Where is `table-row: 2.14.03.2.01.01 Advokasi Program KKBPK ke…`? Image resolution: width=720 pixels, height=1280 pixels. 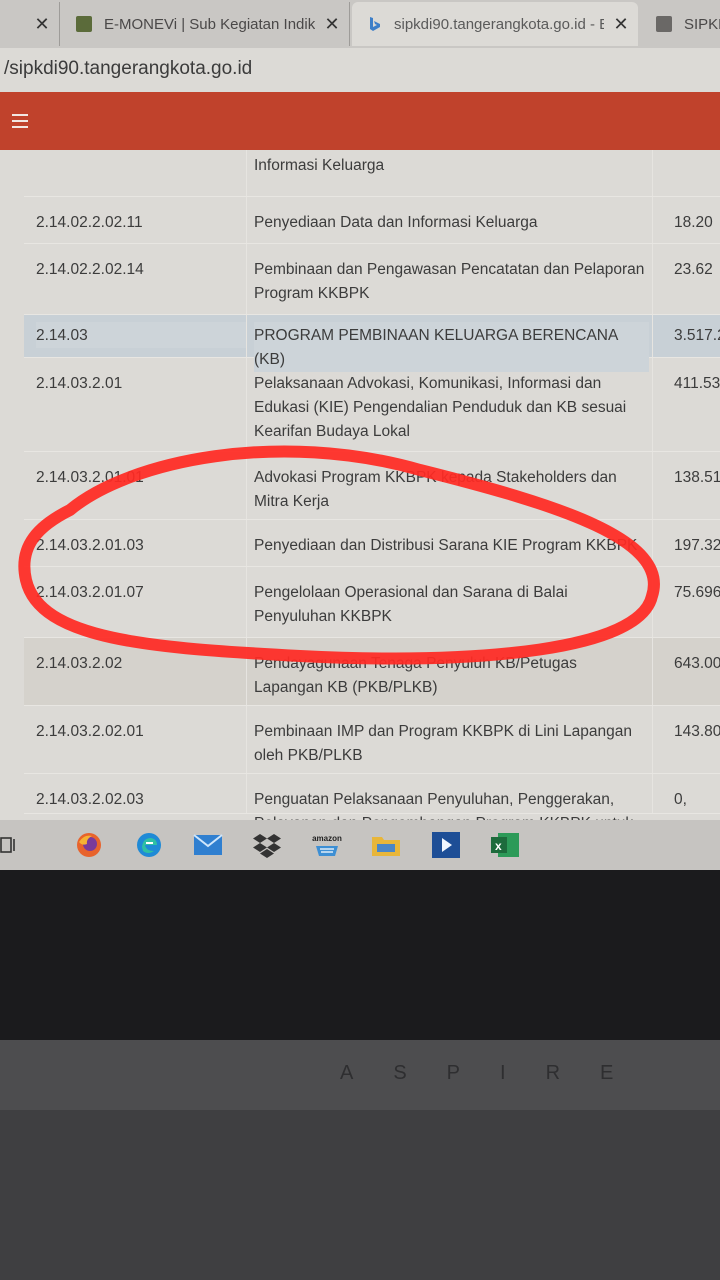 table-row: 2.14.03.2.01.01 Advokasi Program KKBPK ke… is located at coordinates (372, 486).